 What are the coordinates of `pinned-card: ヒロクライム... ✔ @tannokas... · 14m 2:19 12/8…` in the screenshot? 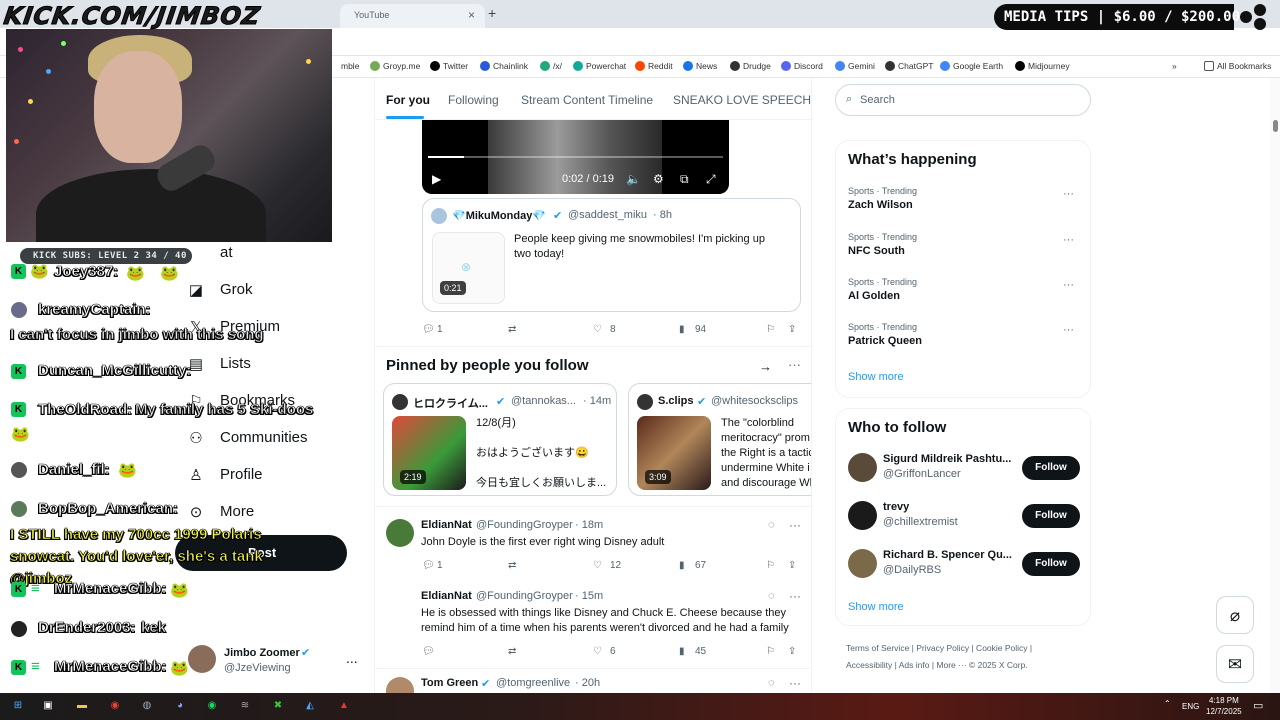 It's located at (500, 439).